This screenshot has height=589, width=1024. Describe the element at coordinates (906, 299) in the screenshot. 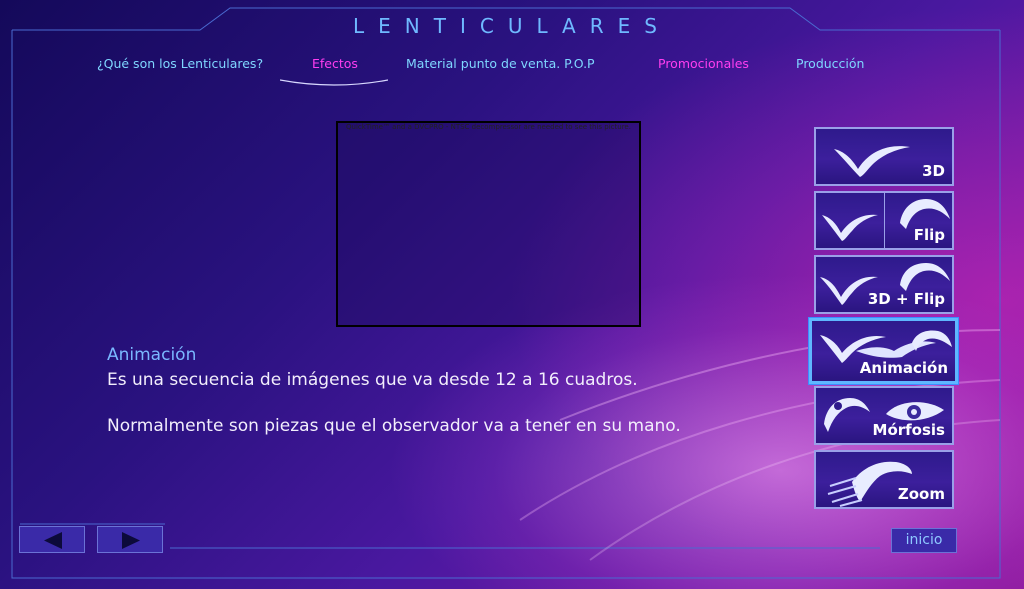

I see `effect-label: 3D + Flip` at that location.